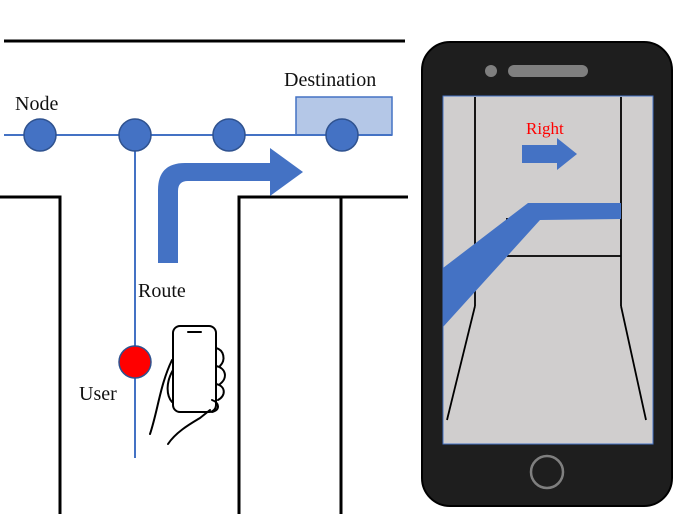  What do you see at coordinates (491, 71) in the screenshot?
I see `front-camera-icon` at bounding box center [491, 71].